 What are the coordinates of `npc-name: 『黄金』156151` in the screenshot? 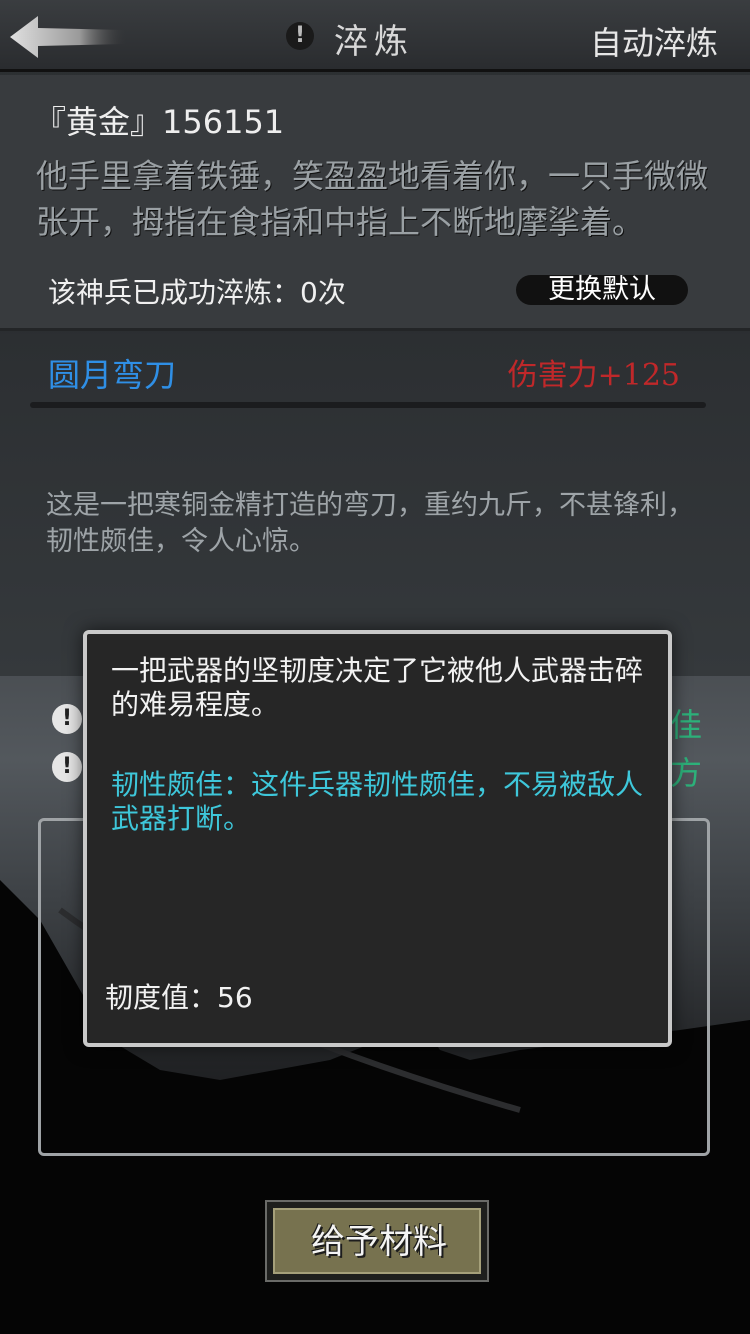 It's located at (159, 122).